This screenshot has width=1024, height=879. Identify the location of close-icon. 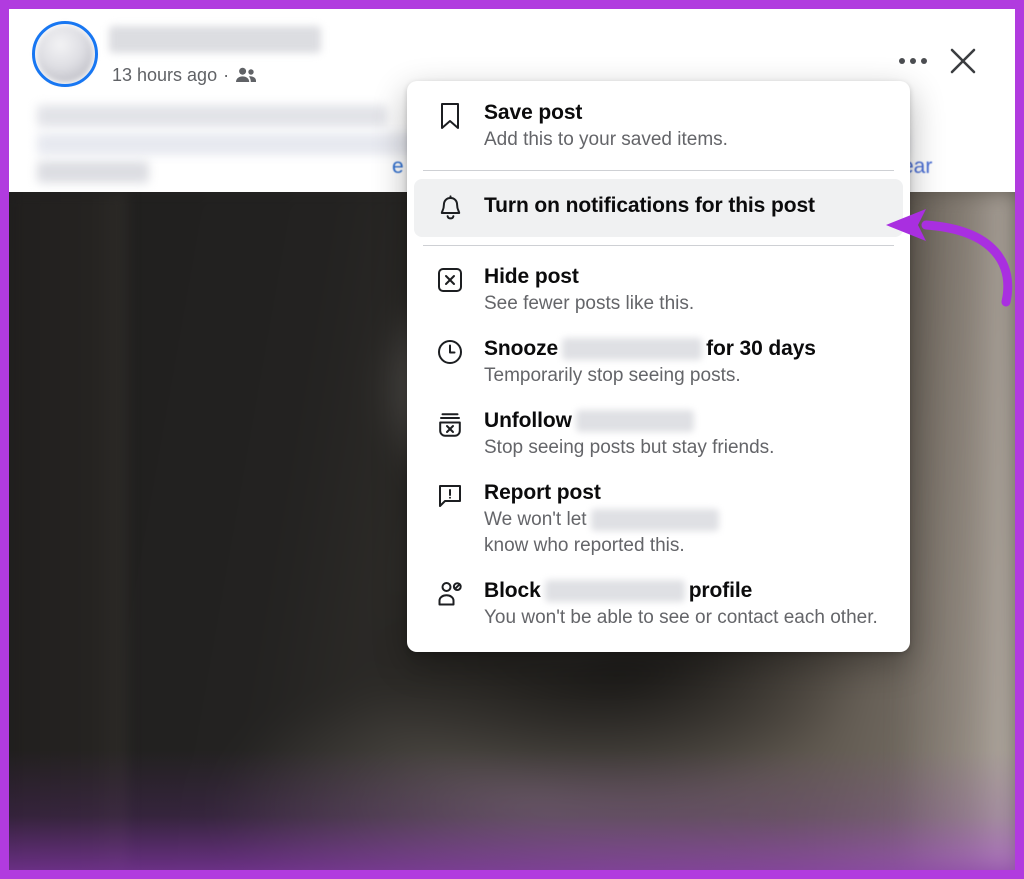
(963, 61).